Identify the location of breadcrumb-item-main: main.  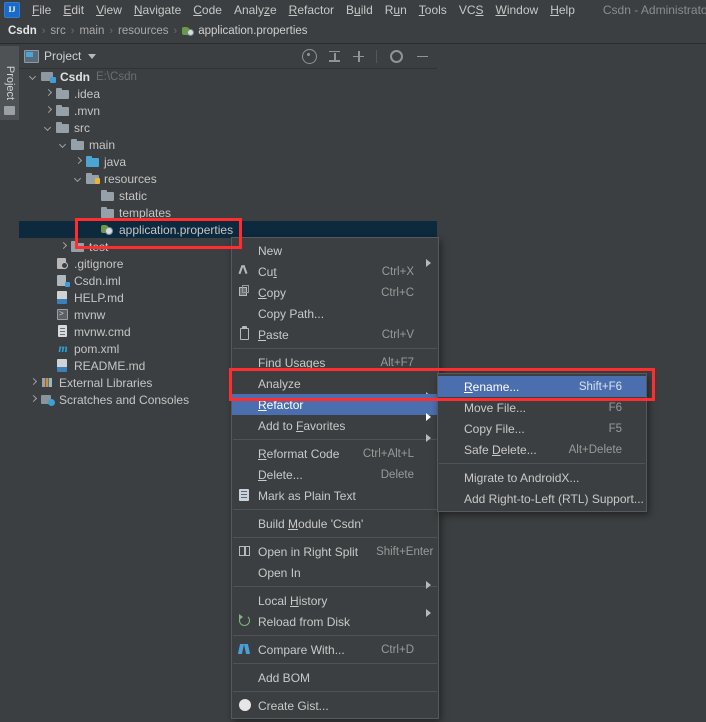
(91, 31).